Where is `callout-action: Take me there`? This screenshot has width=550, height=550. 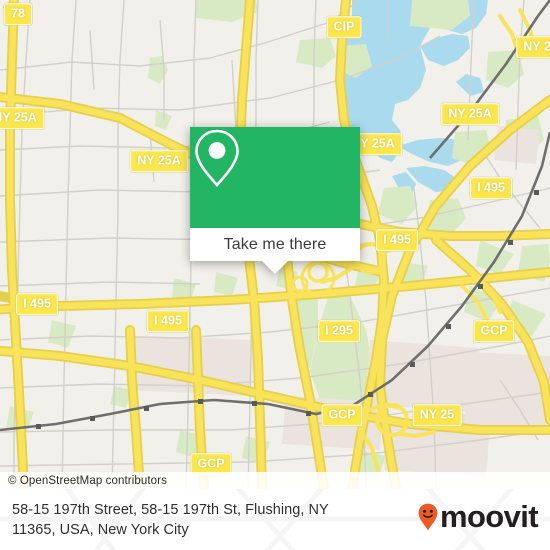
callout-action: Take me there is located at coordinates (275, 244).